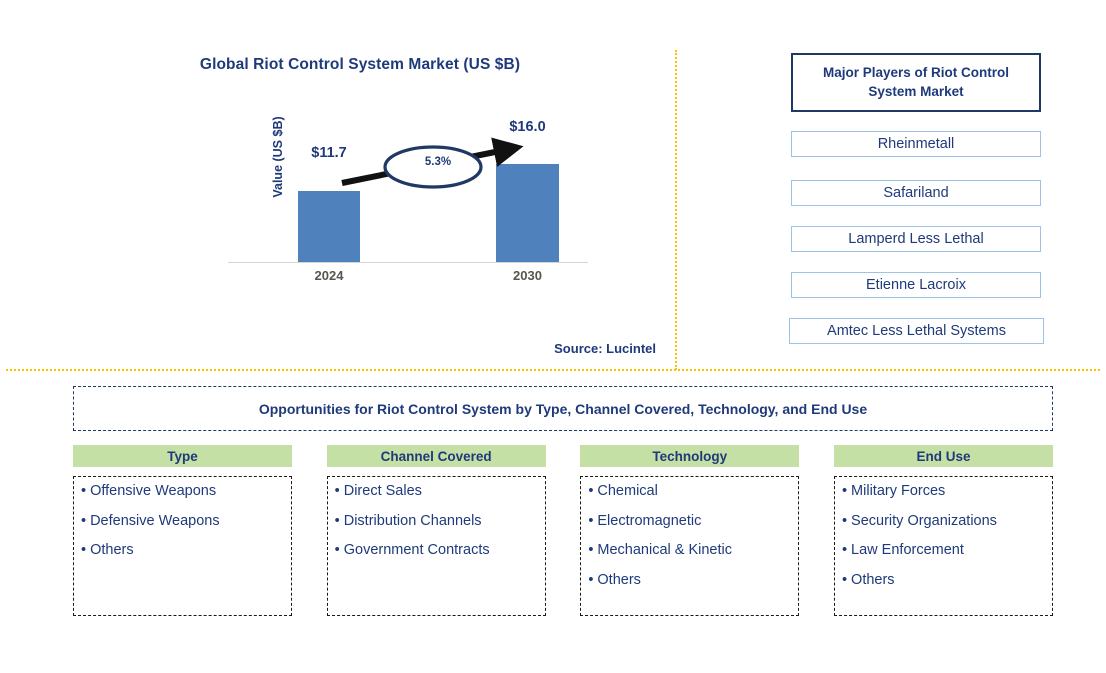  I want to click on list-item: • Chemical, so click(691, 491).